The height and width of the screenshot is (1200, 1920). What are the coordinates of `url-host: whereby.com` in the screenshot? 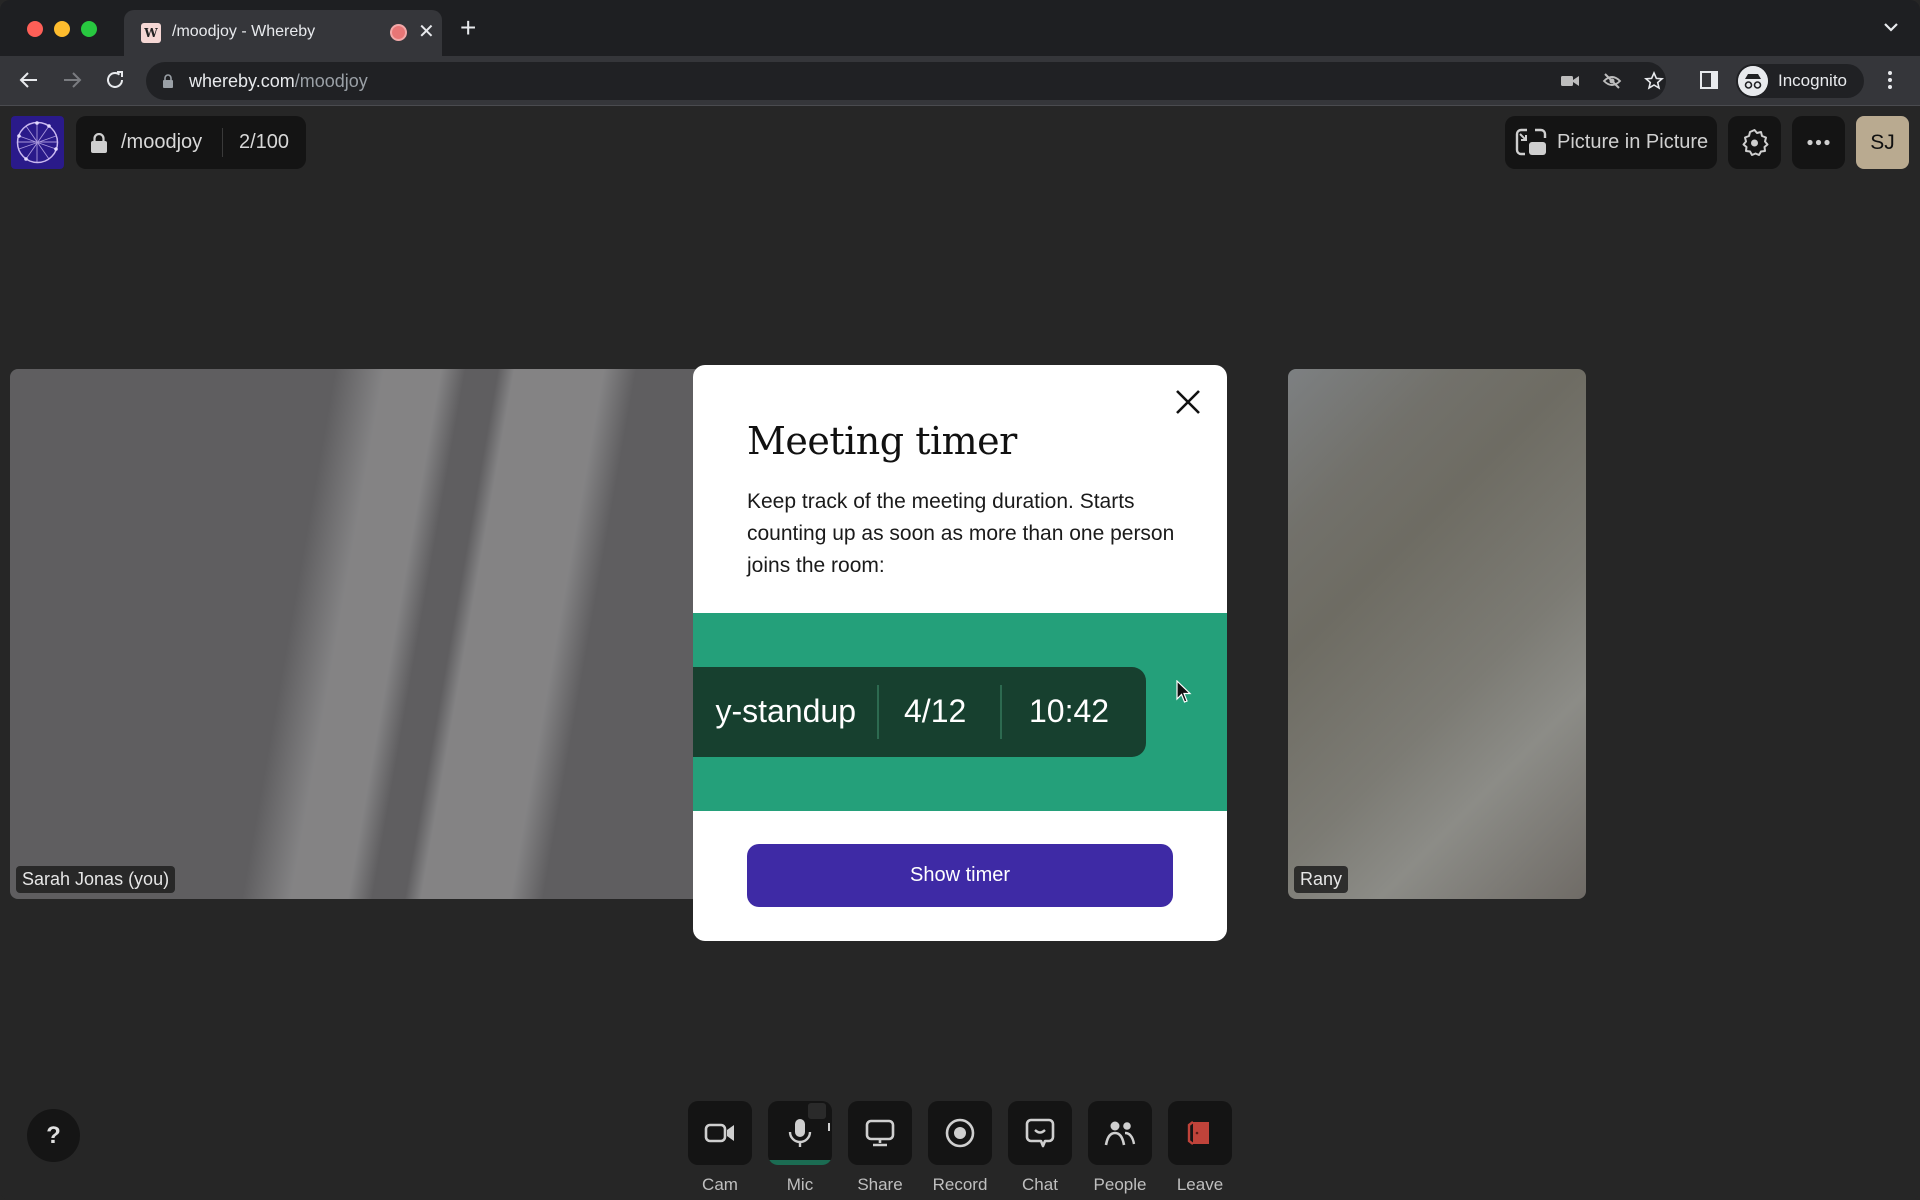 It's located at (242, 81).